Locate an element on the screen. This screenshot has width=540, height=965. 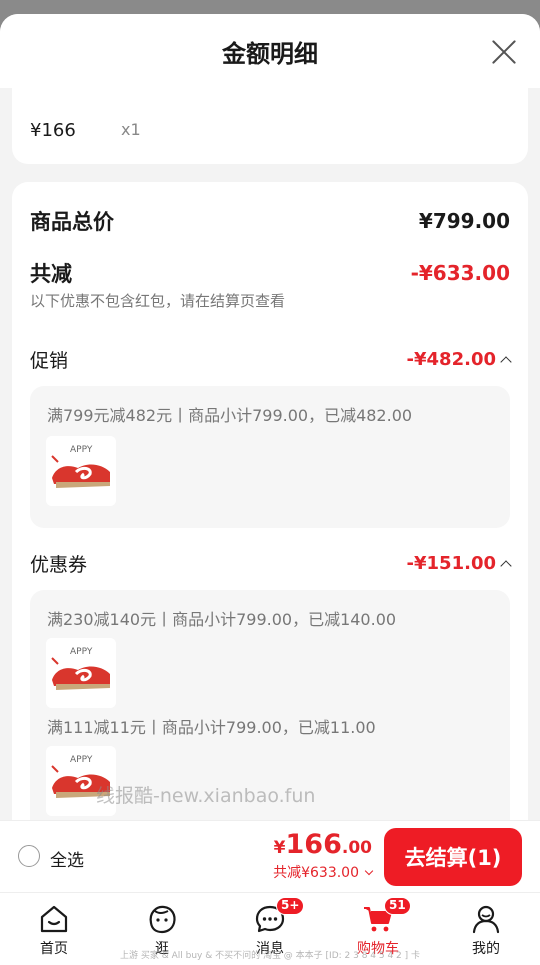
price-integer: 166 is located at coordinates (313, 844).